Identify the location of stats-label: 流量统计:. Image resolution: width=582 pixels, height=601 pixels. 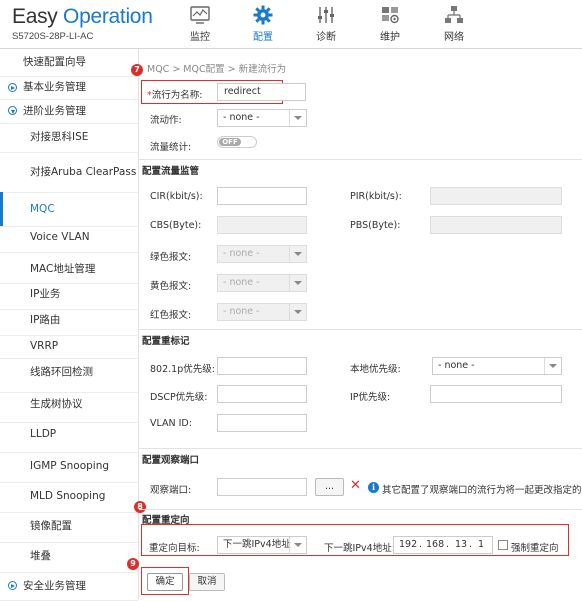
(171, 147).